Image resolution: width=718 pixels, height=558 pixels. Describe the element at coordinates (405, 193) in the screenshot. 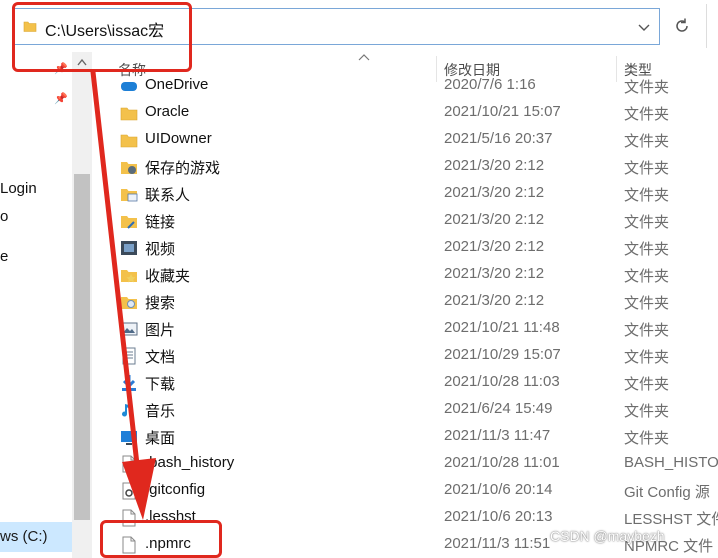

I see `file-row: 联系人 2021/3/20 2:12 文件夹` at that location.